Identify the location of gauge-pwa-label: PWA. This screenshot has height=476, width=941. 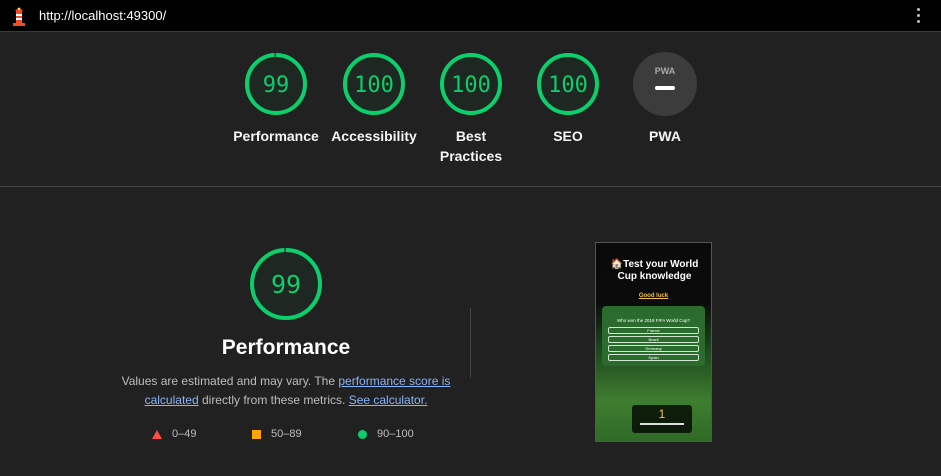
(665, 136).